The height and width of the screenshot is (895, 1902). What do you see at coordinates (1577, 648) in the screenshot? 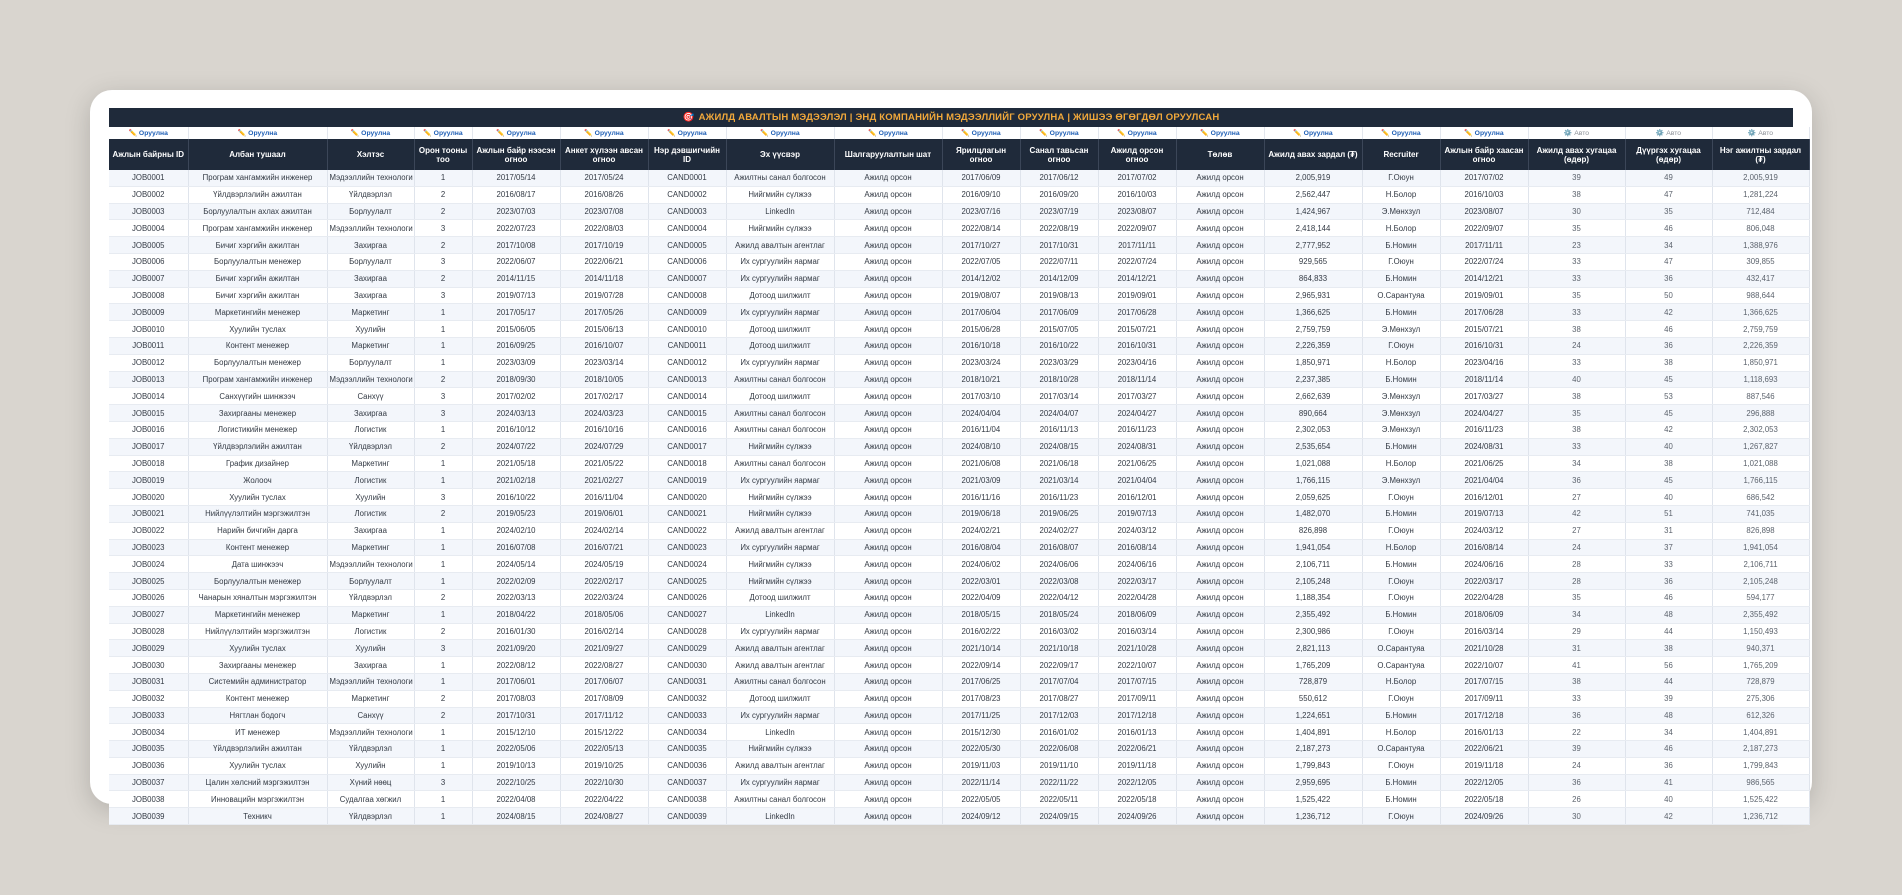
I see `table-cell: 31` at bounding box center [1577, 648].